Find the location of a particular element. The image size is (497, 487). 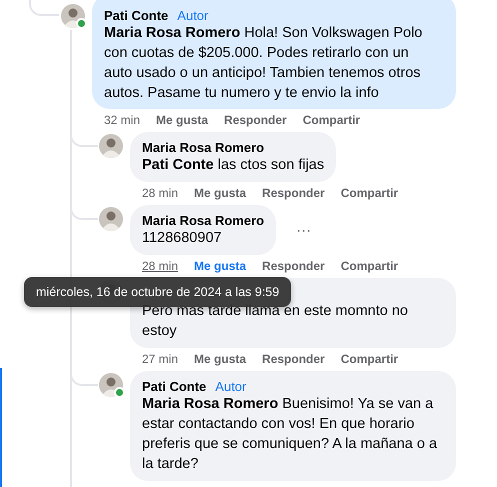

more-button: ··· is located at coordinates (304, 230).